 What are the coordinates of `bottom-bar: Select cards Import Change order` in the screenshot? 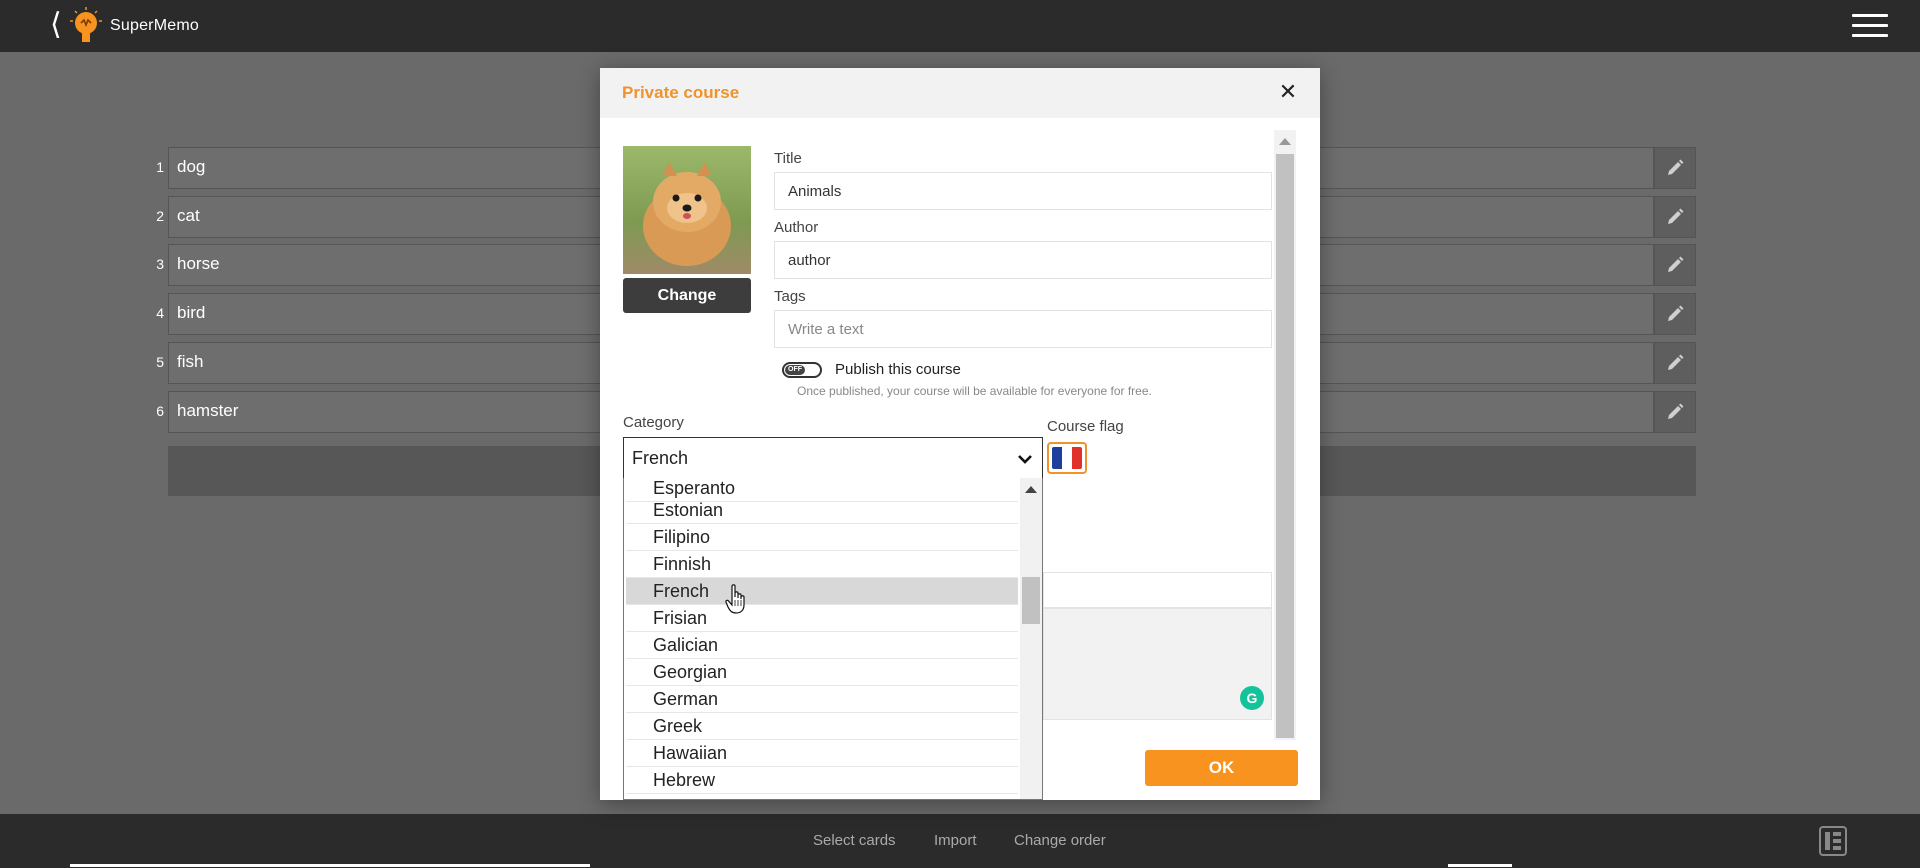 It's located at (960, 841).